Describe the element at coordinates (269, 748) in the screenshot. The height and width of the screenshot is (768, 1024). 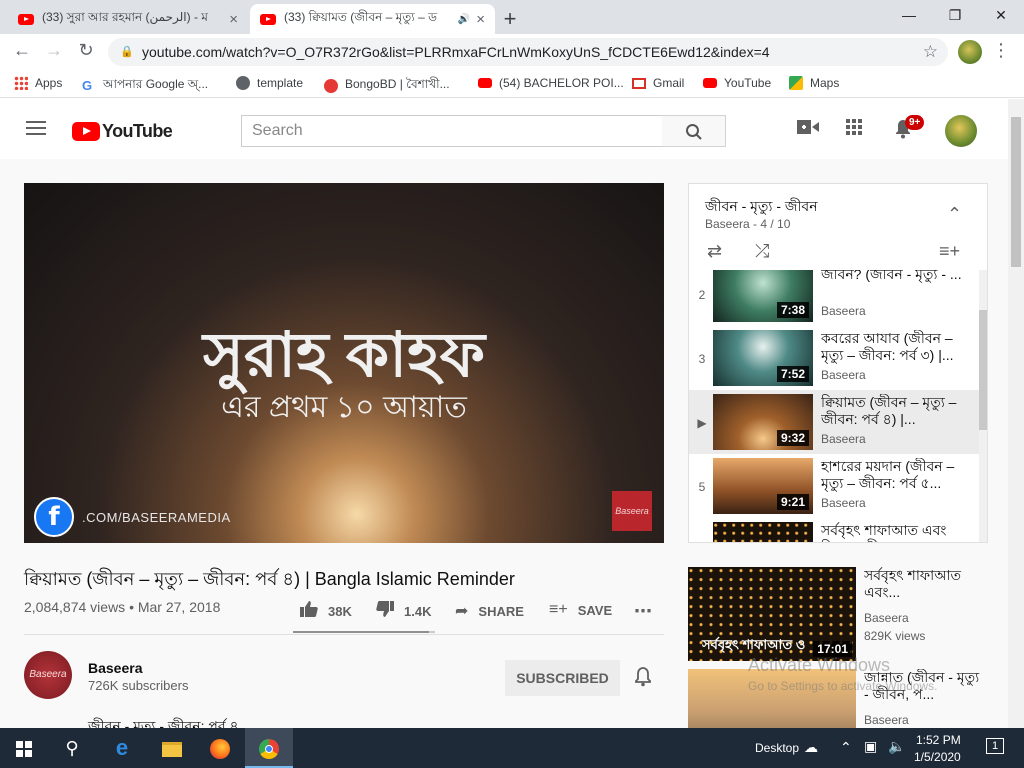
I see `chrome-icon` at that location.